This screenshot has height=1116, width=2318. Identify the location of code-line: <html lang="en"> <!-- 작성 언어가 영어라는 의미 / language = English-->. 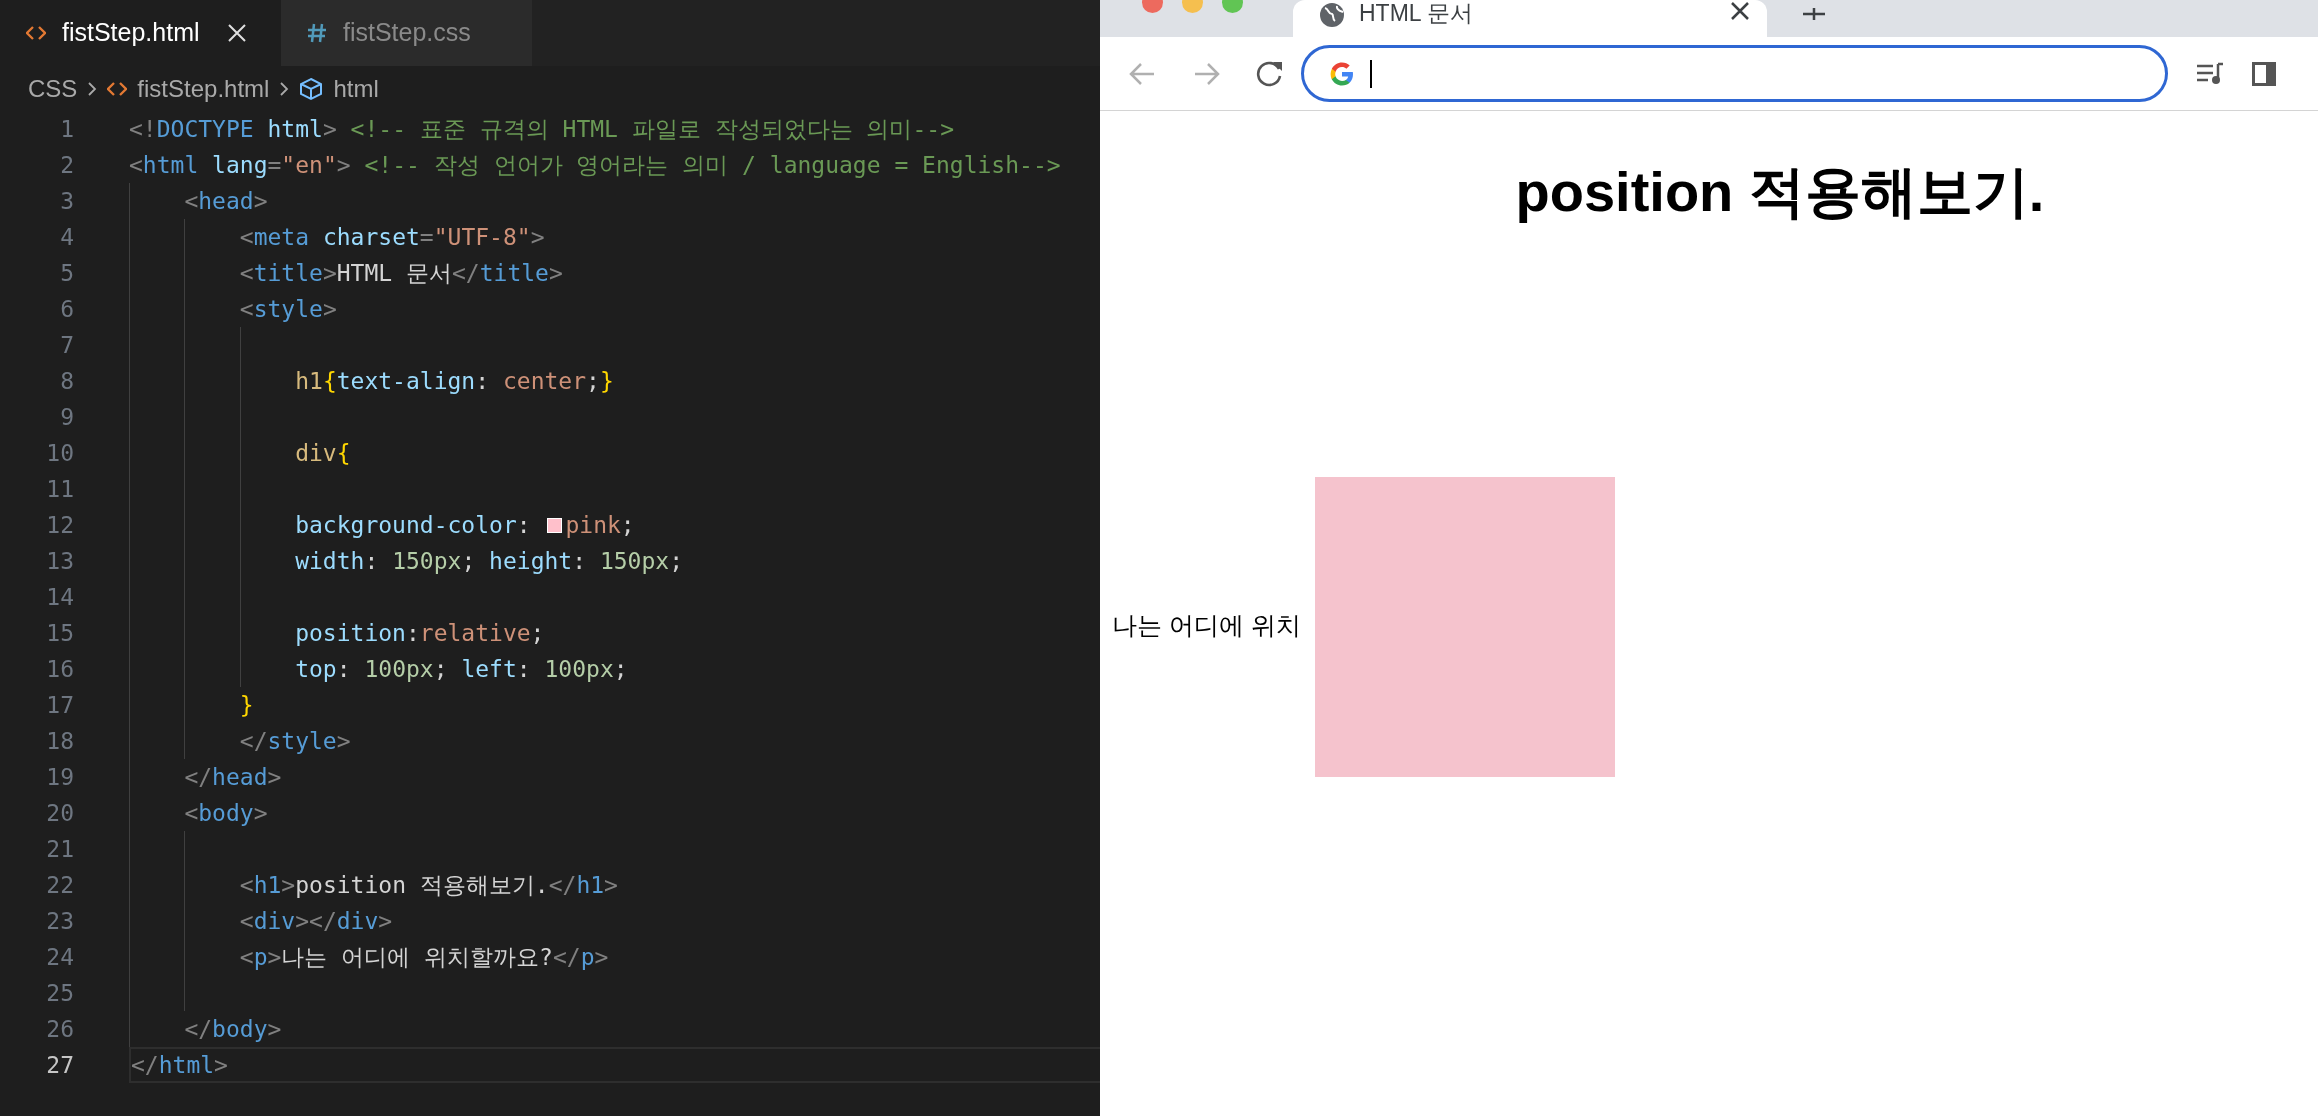
(595, 165).